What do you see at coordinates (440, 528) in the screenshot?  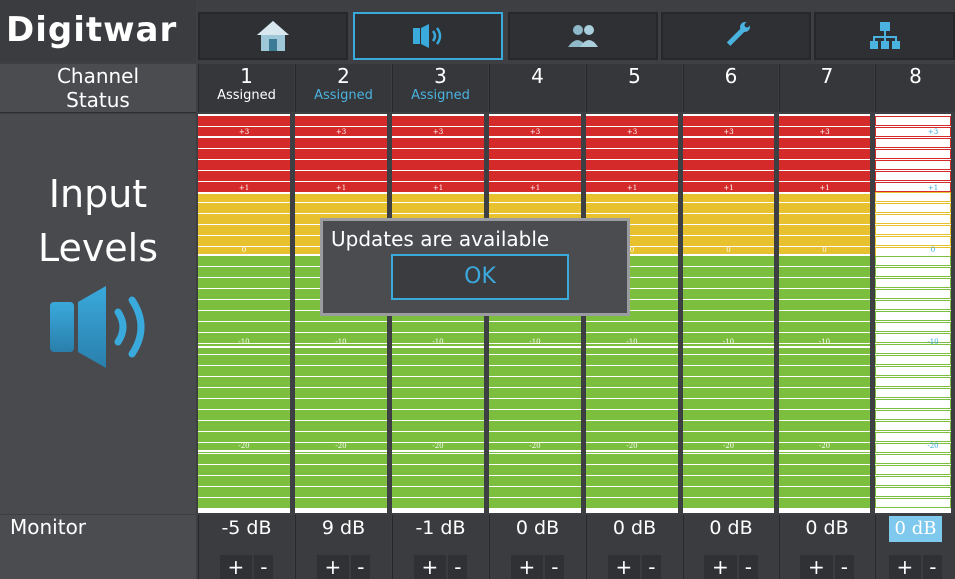 I see `monitor-value: -1 dB` at bounding box center [440, 528].